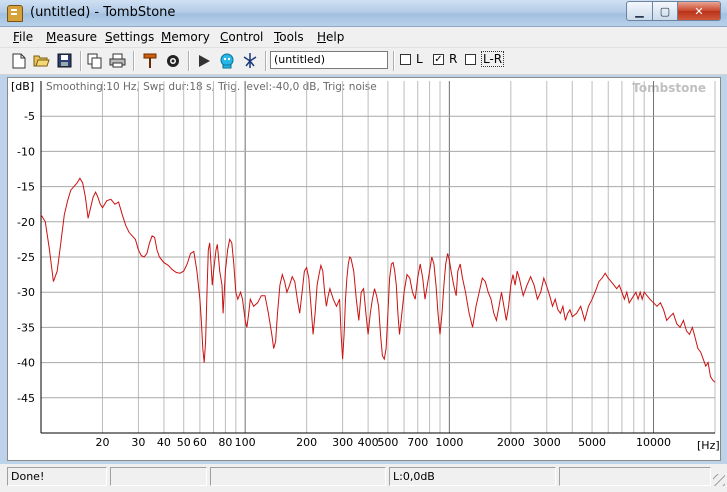 The image size is (727, 492). I want to click on new-file-icon, so click(18, 60).